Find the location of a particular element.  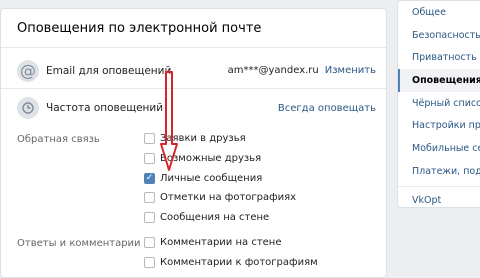

sidebar-item-app-settings: Настройки приложений is located at coordinates (439, 125).